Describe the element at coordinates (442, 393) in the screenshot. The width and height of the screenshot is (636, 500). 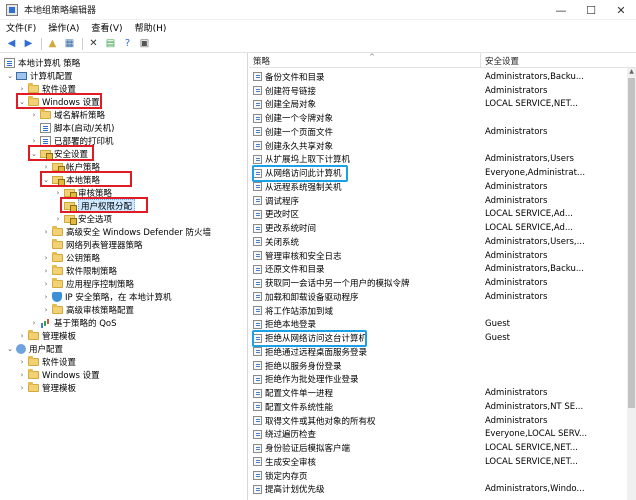
I see `policy-row: 配置文件单一进程 Administrators` at that location.